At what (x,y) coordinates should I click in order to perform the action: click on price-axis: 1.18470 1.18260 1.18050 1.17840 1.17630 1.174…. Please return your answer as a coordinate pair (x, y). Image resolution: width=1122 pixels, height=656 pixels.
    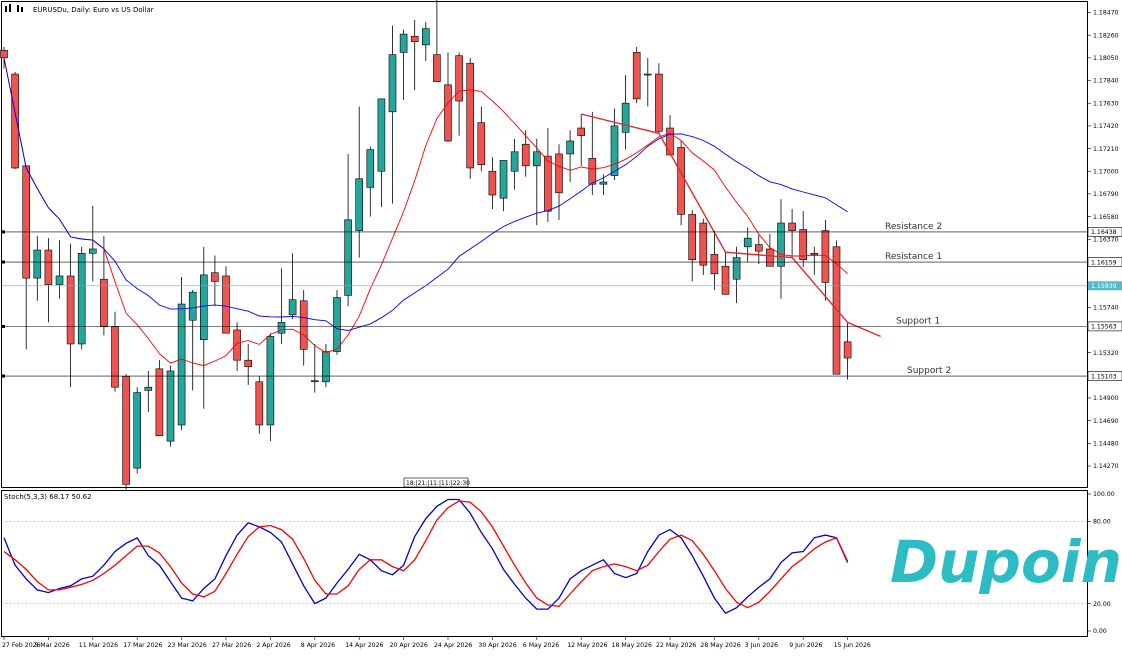
    Looking at the image, I should click on (1103, 240).